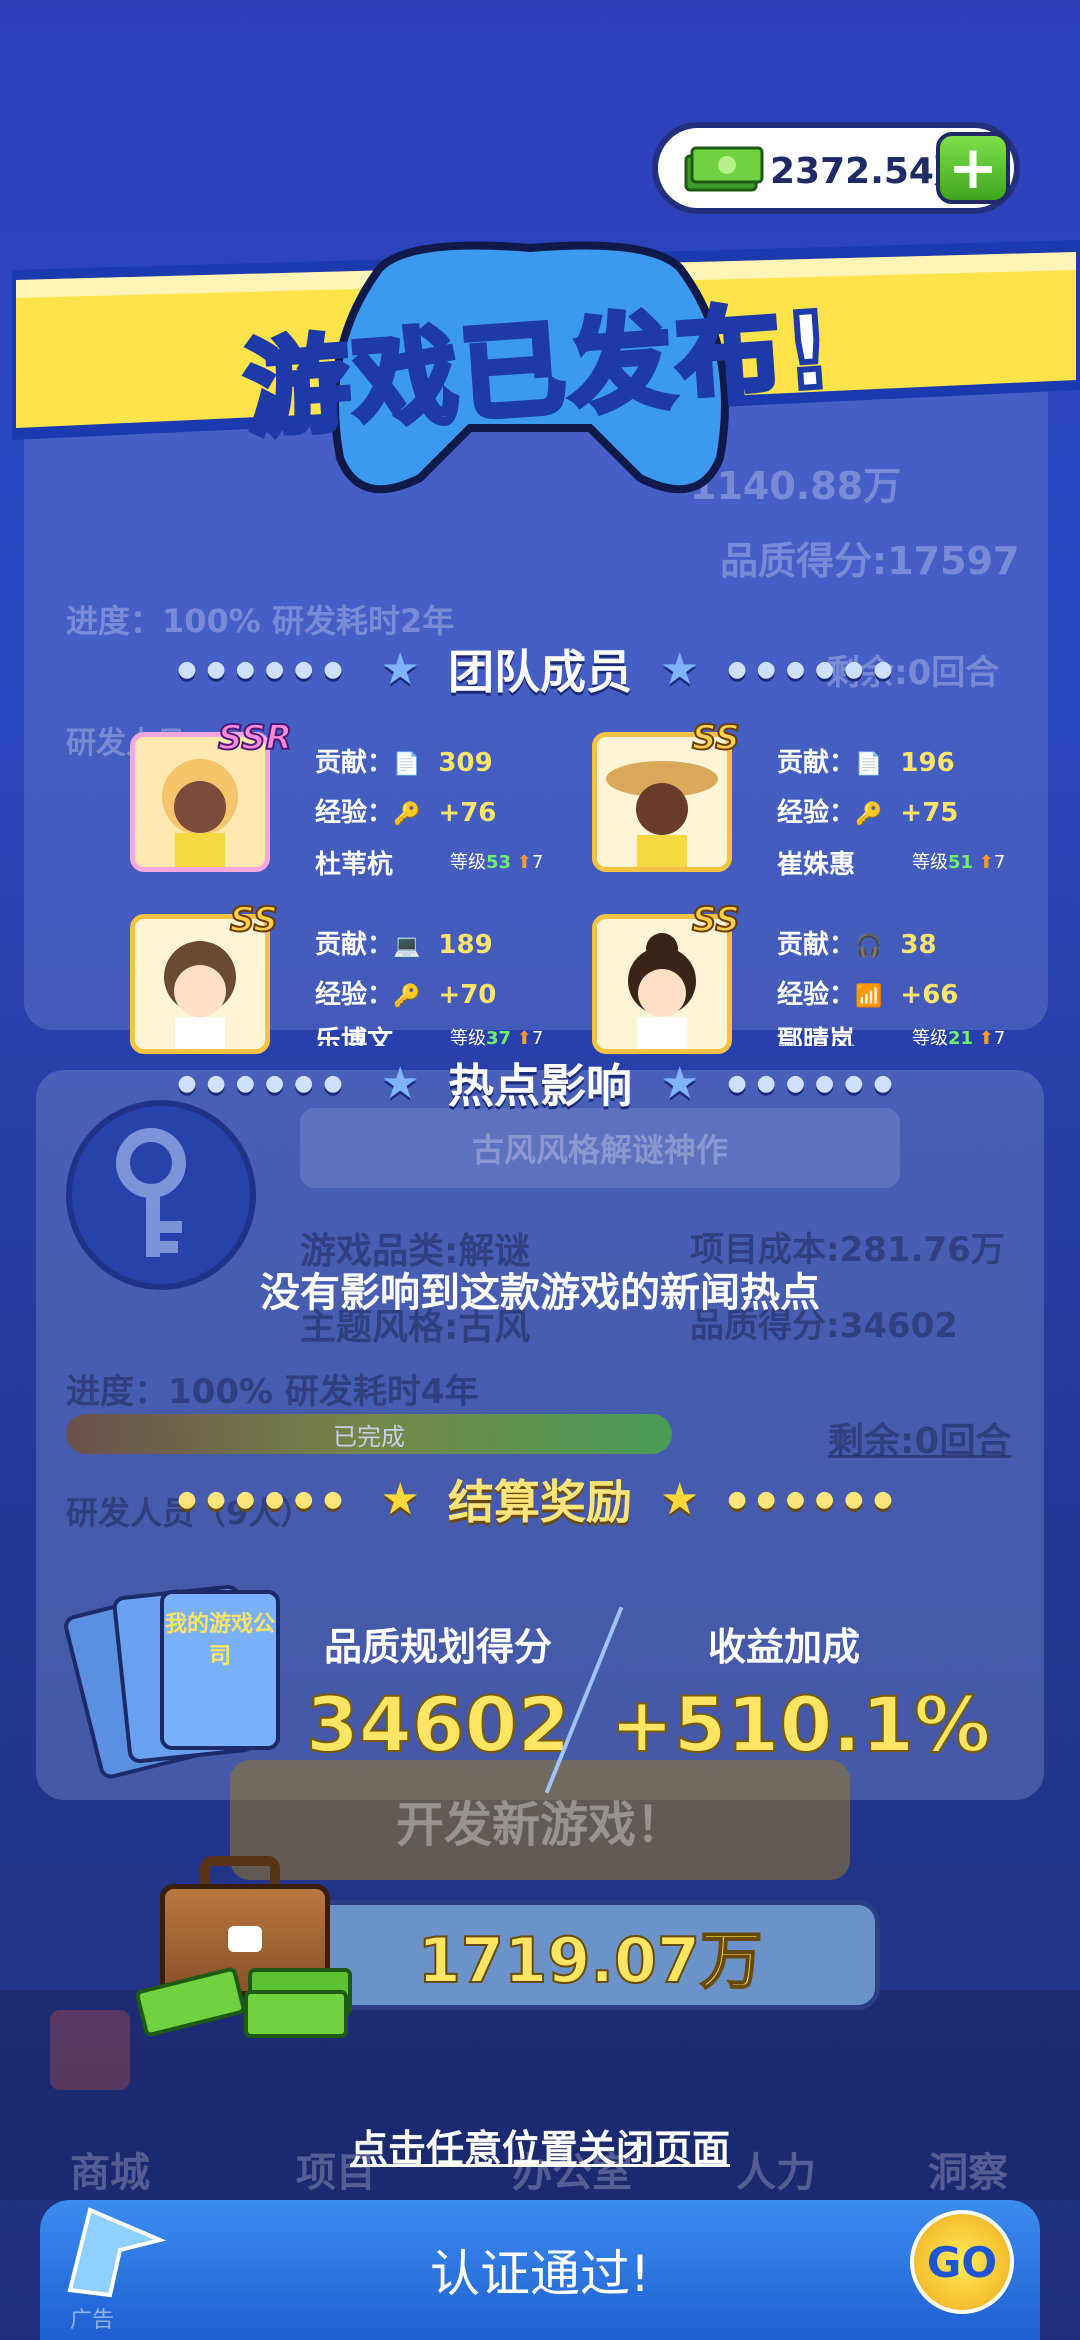  I want to click on arrow-up-icon, so click(115, 2250).